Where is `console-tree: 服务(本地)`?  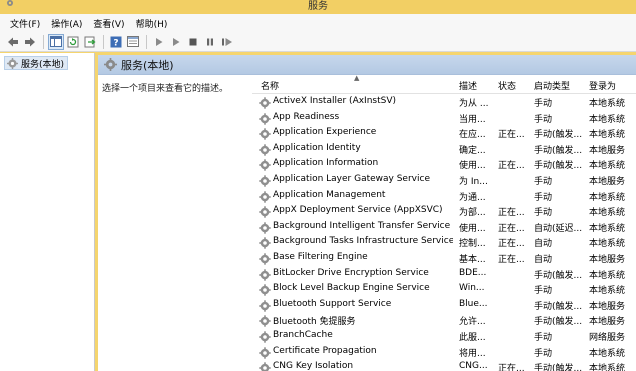 console-tree: 服务(本地) is located at coordinates (47, 212).